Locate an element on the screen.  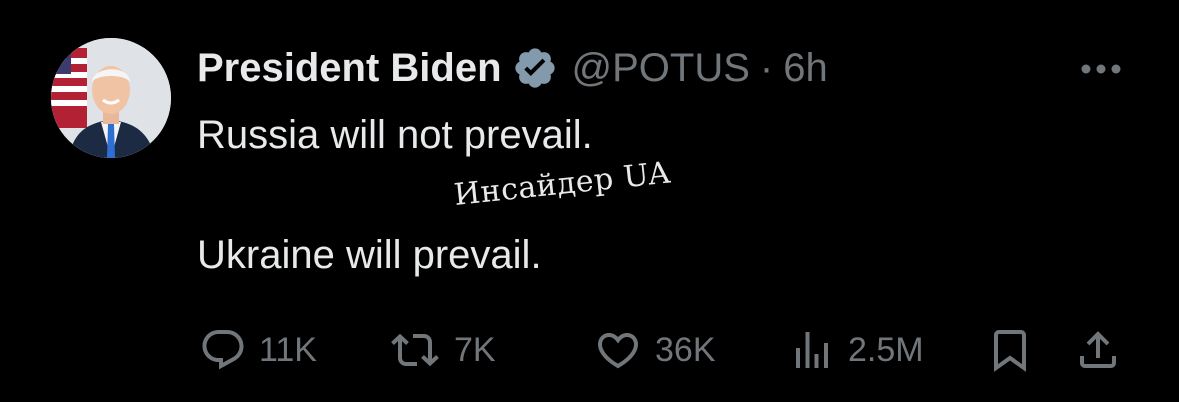
avatar is located at coordinates (111, 98).